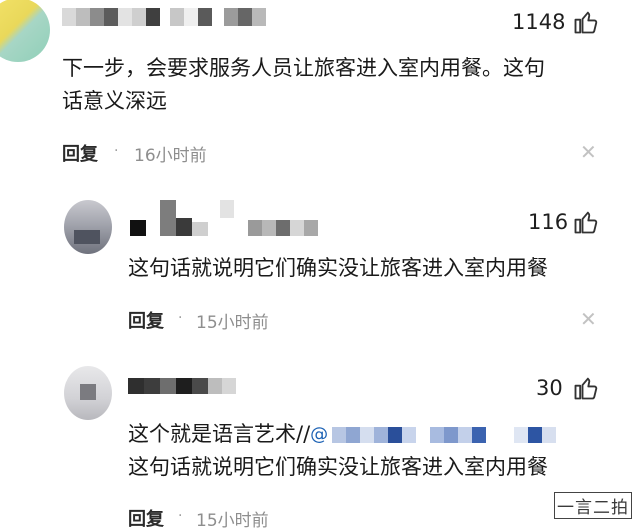 The image size is (640, 531). What do you see at coordinates (444, 434) in the screenshot?
I see `mention-pixelated` at bounding box center [444, 434].